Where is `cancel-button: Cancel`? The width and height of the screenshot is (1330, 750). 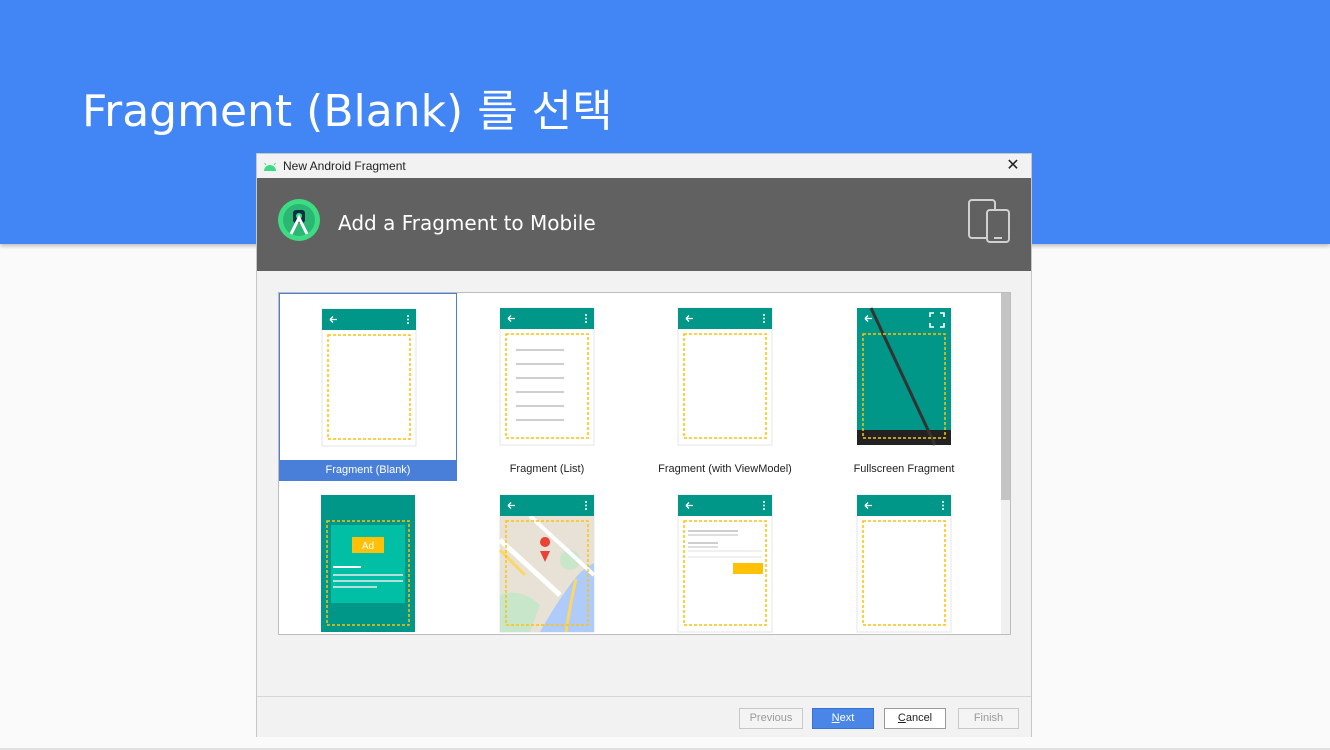 cancel-button: Cancel is located at coordinates (915, 718).